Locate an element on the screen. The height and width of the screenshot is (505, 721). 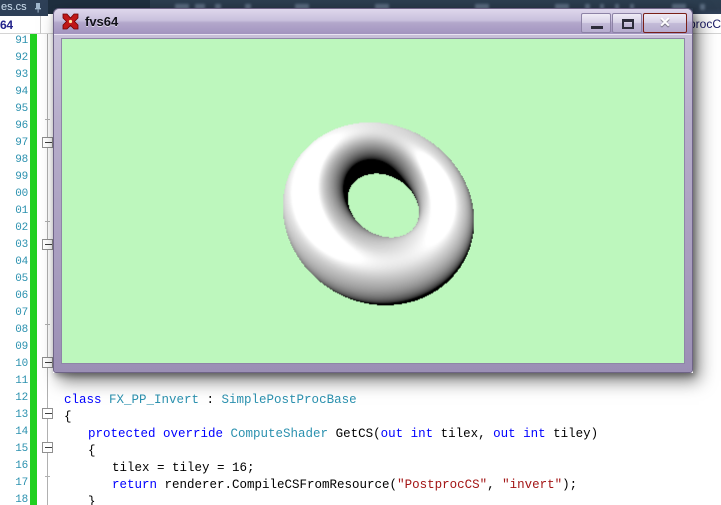
editor-tab-label: es.cs is located at coordinates (14, 7).